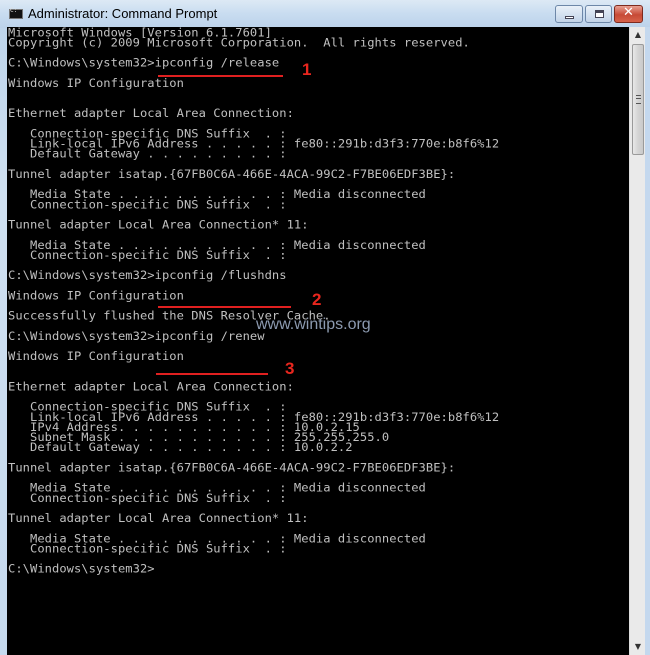 Image resolution: width=650 pixels, height=655 pixels. What do you see at coordinates (637, 341) in the screenshot?
I see `vertical-scrollbar: ▲ ▼` at bounding box center [637, 341].